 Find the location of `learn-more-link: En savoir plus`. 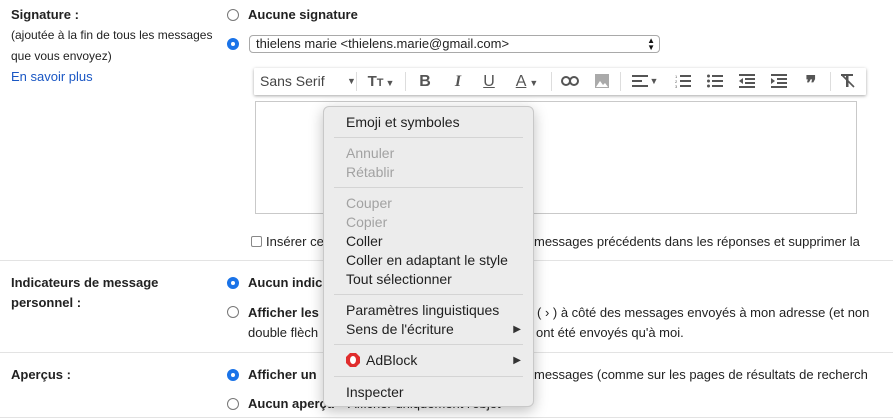

learn-more-link: En savoir plus is located at coordinates (52, 76).